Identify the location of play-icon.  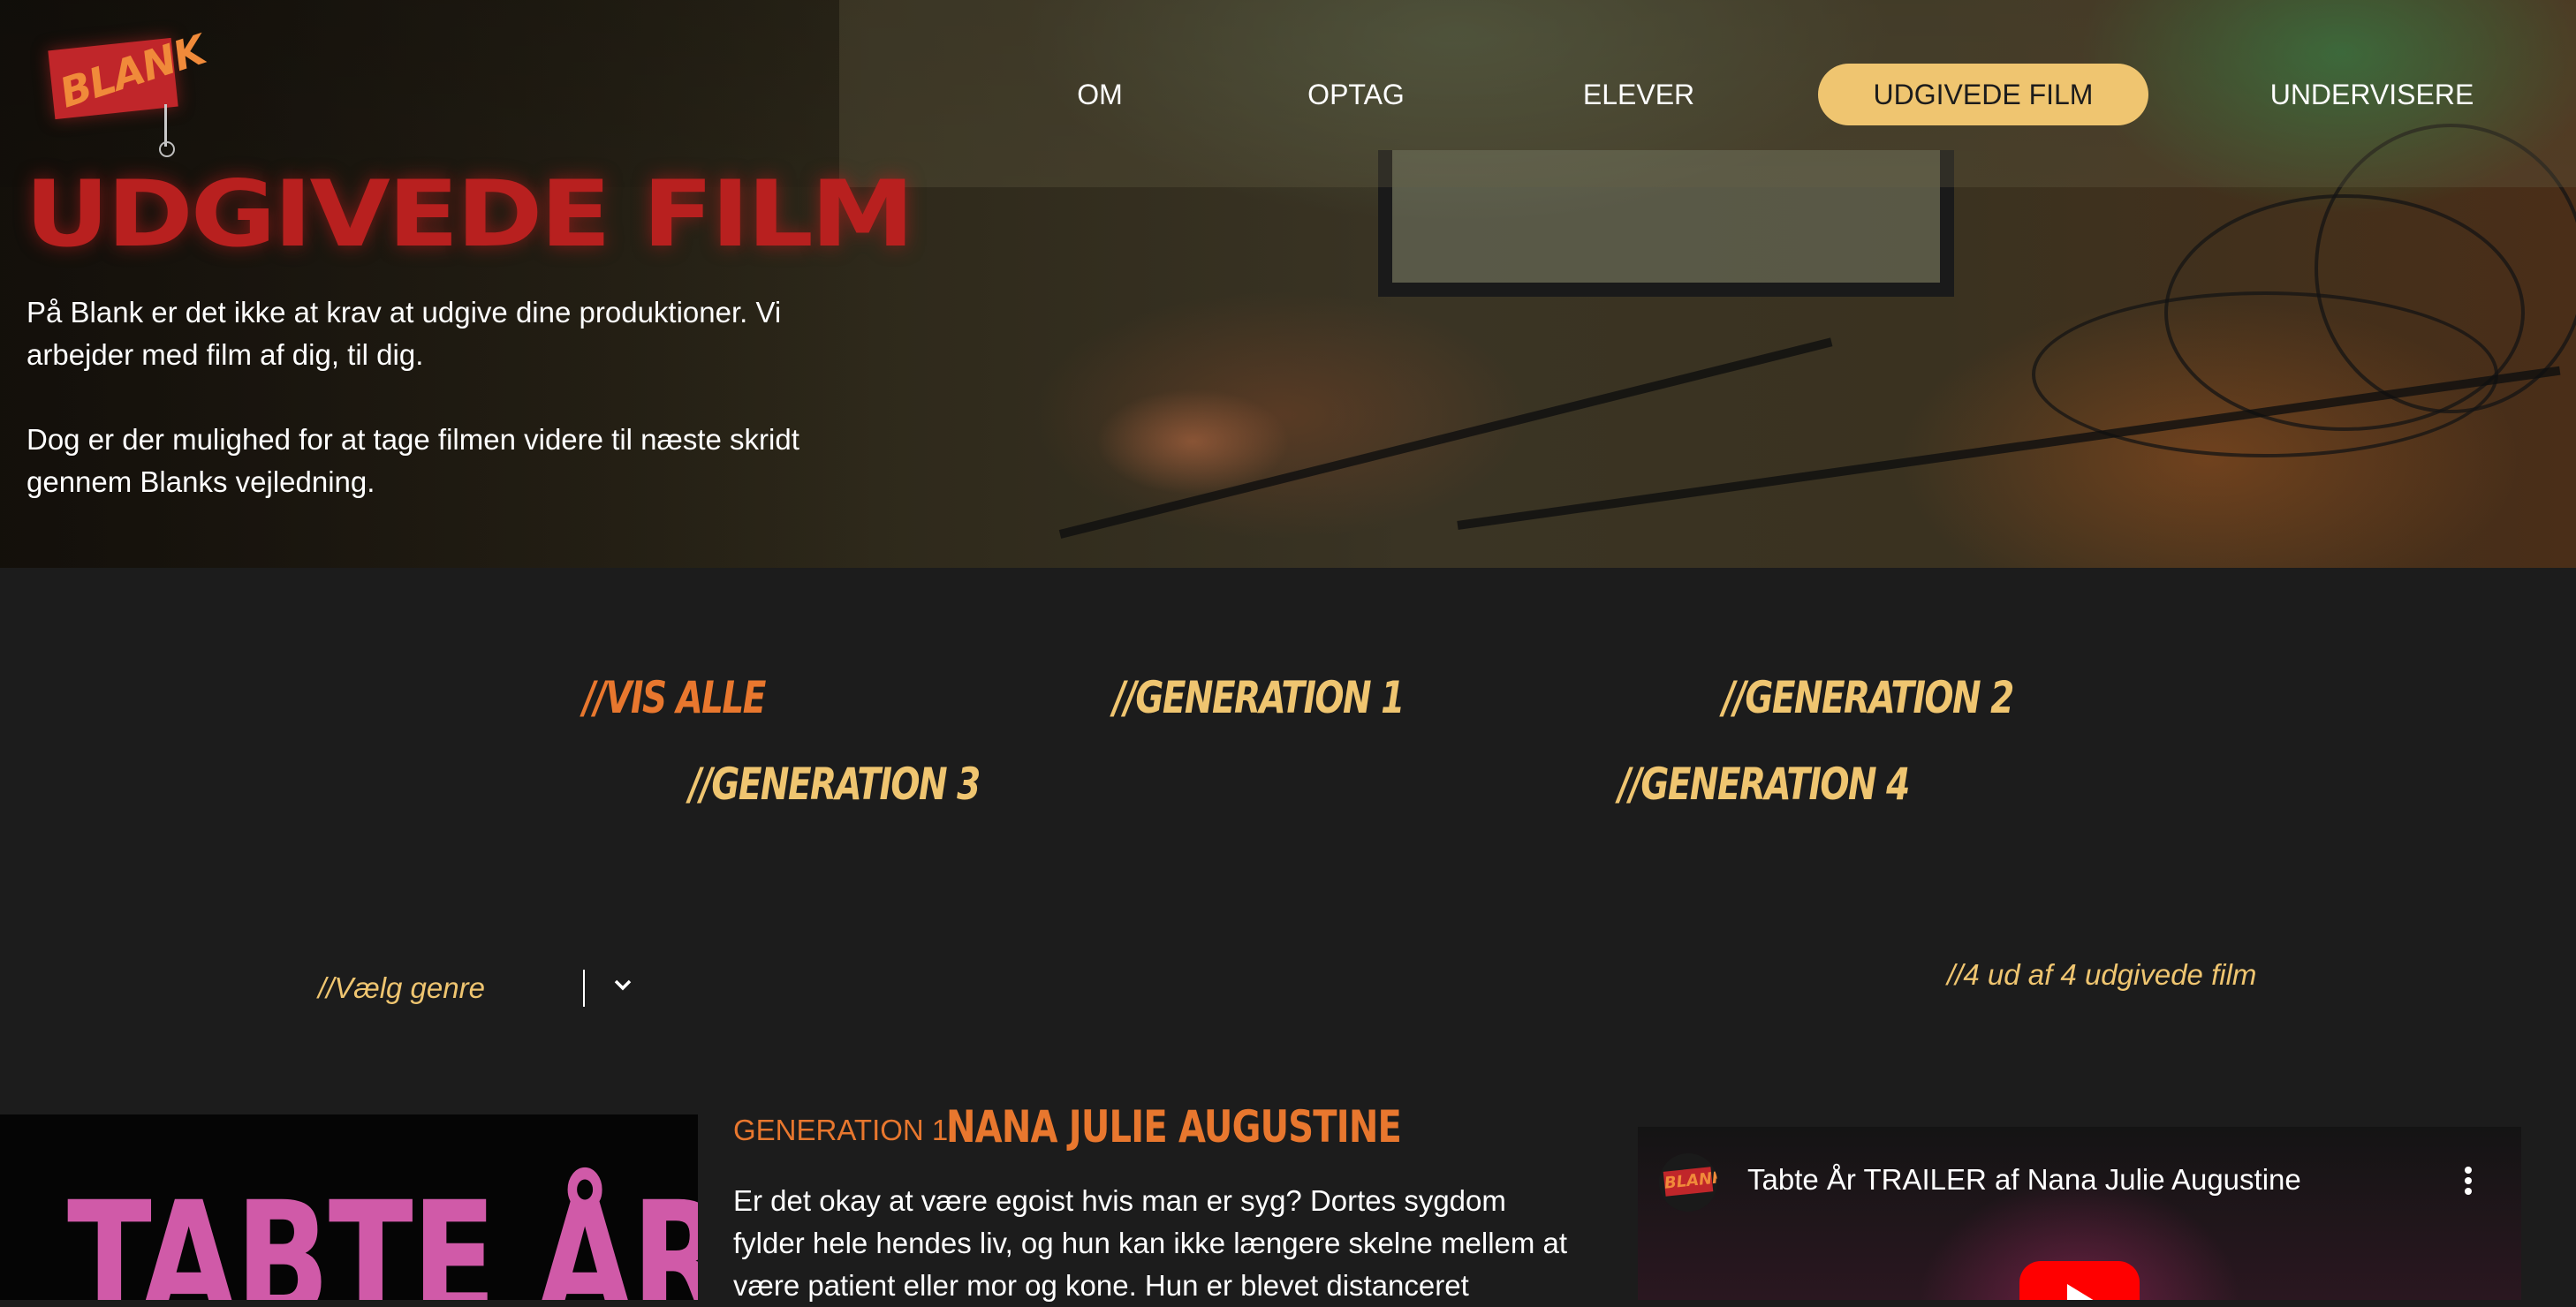
(2079, 1280).